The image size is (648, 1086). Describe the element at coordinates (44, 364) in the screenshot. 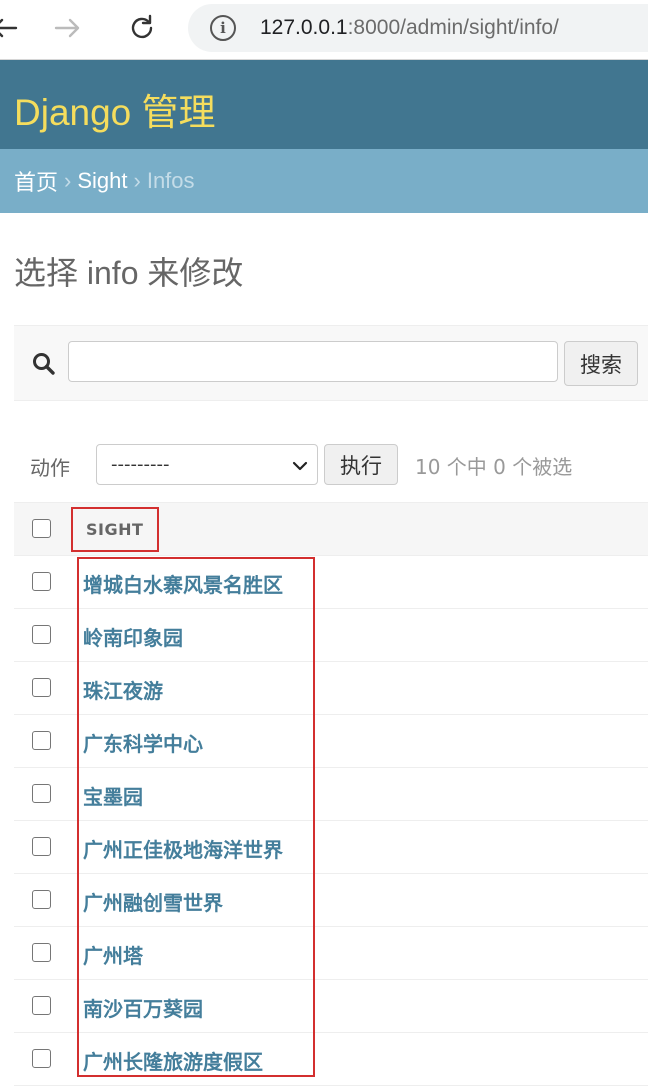

I see `search-icon` at that location.